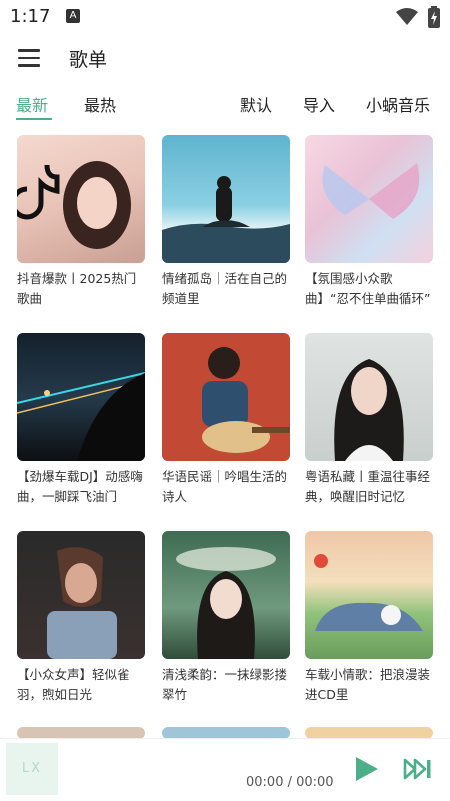  I want to click on playlist-card: 情绪孤岛｜活在自己的频道里, so click(226, 222).